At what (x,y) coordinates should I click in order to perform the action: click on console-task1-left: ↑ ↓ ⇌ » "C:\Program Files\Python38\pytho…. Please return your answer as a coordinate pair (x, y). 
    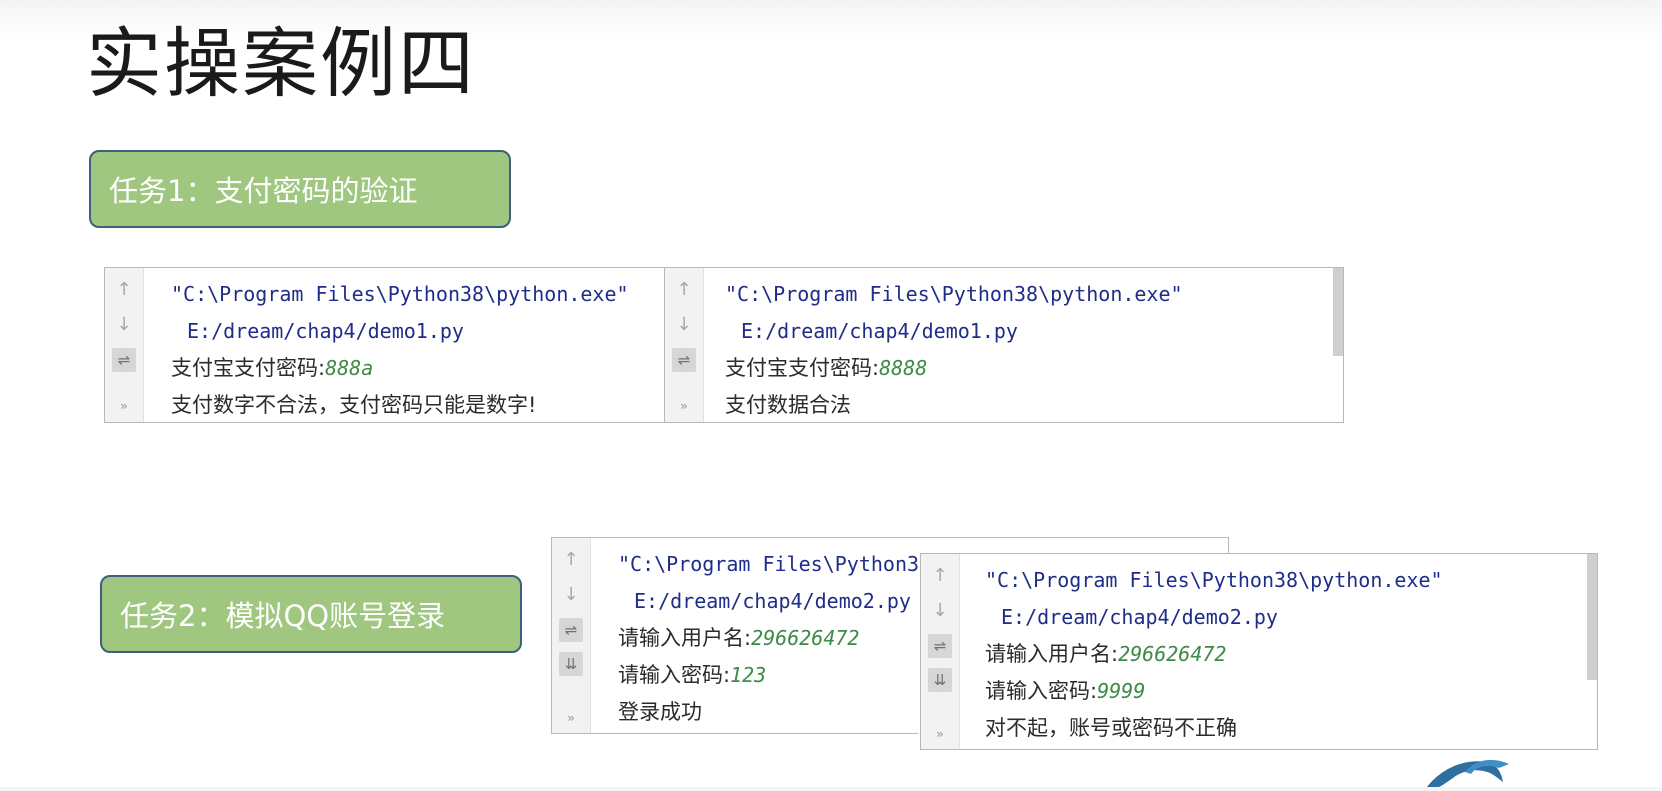
    Looking at the image, I should click on (385, 345).